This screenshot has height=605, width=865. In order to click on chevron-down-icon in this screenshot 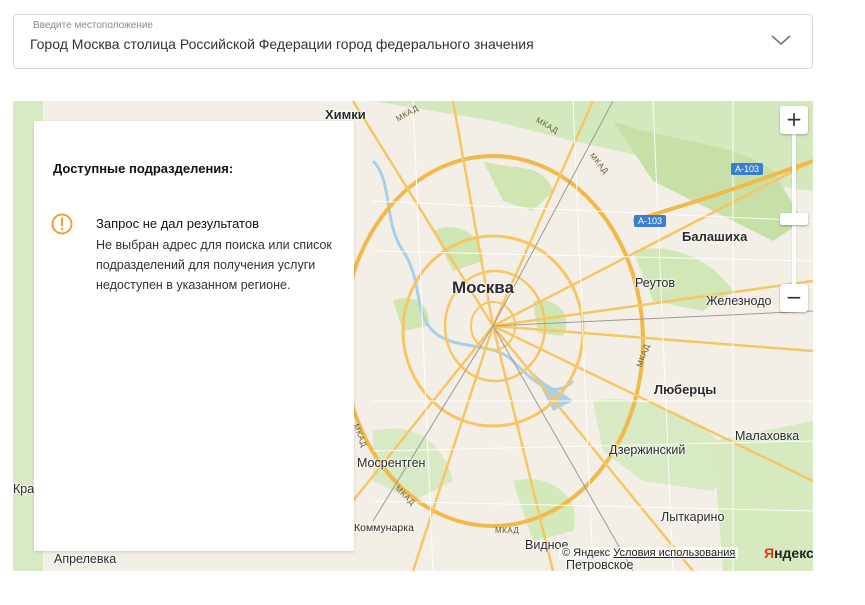, I will do `click(781, 40)`.